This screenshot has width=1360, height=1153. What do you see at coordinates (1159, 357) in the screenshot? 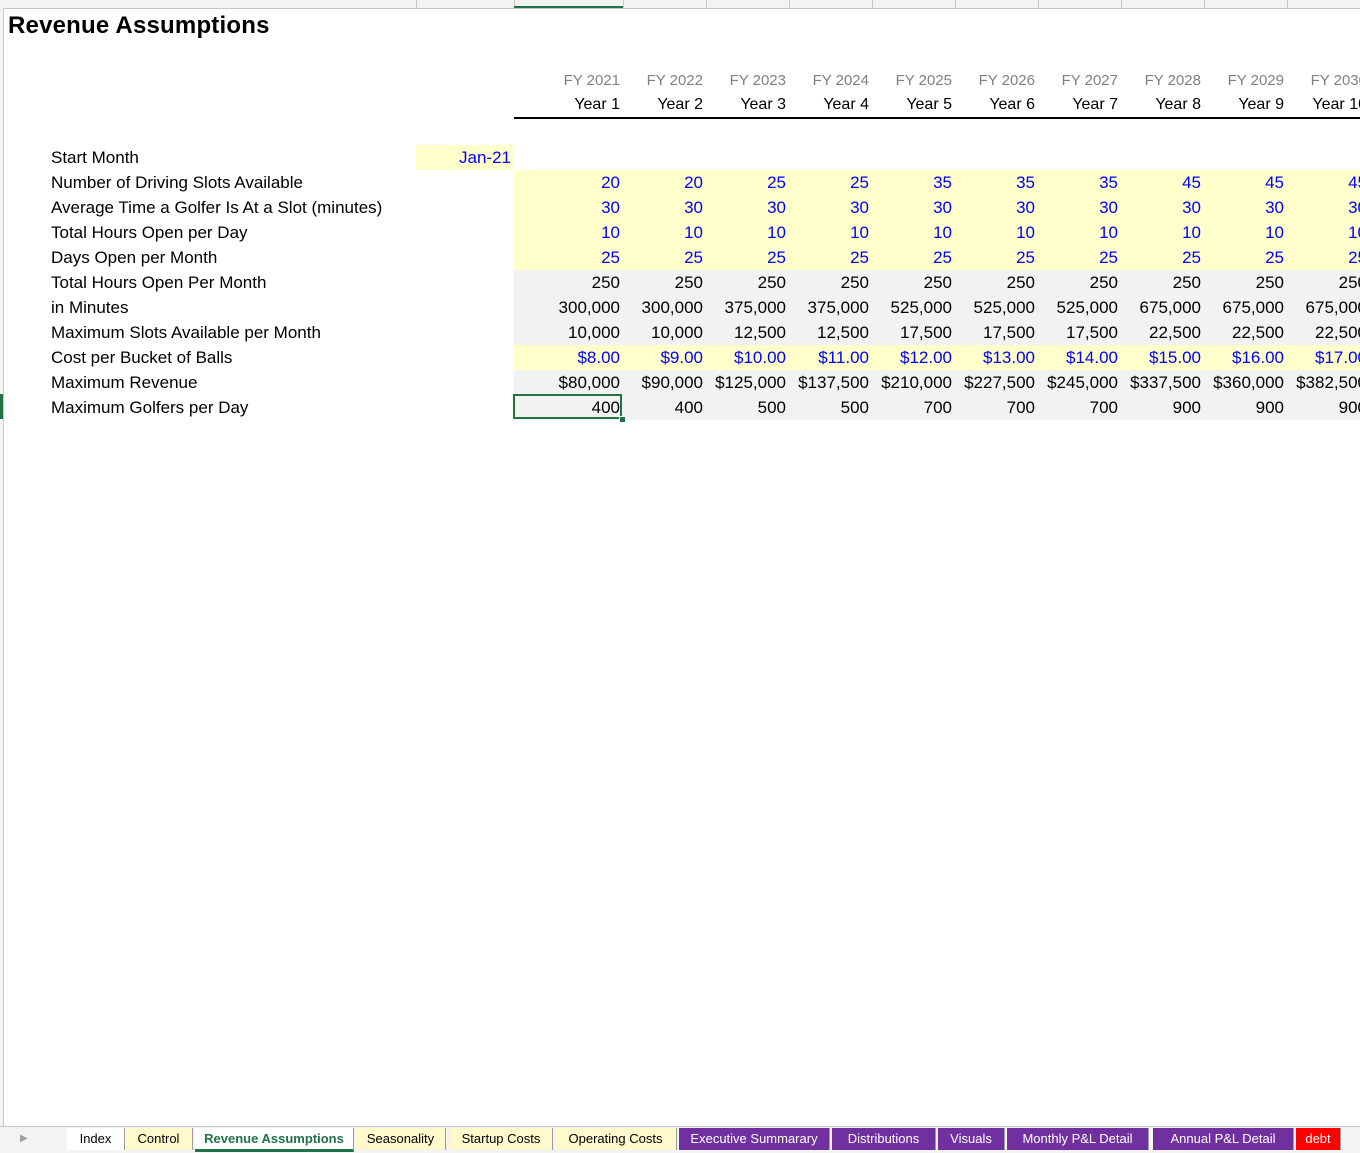
I see `value-cell: $15.00` at bounding box center [1159, 357].